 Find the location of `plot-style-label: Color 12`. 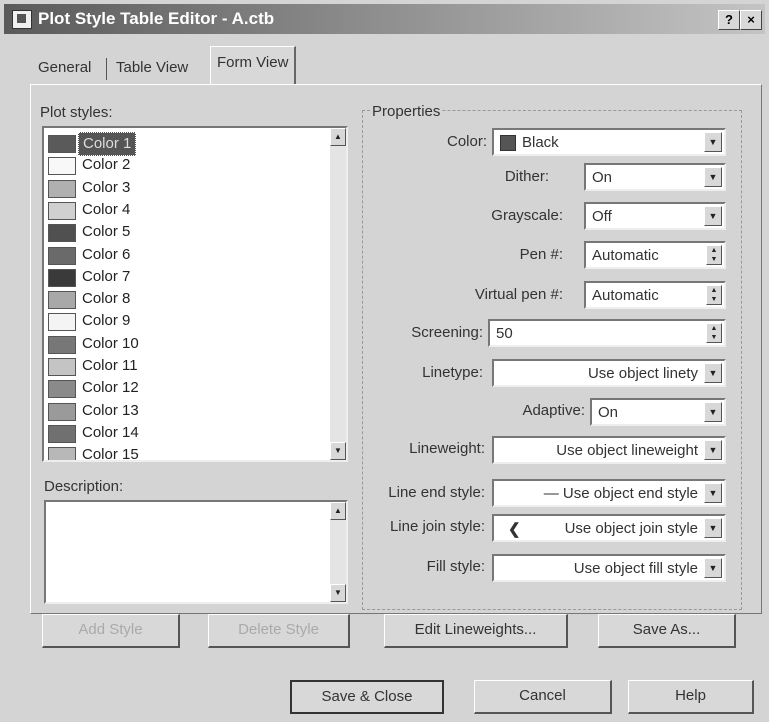

plot-style-label: Color 12 is located at coordinates (110, 388).